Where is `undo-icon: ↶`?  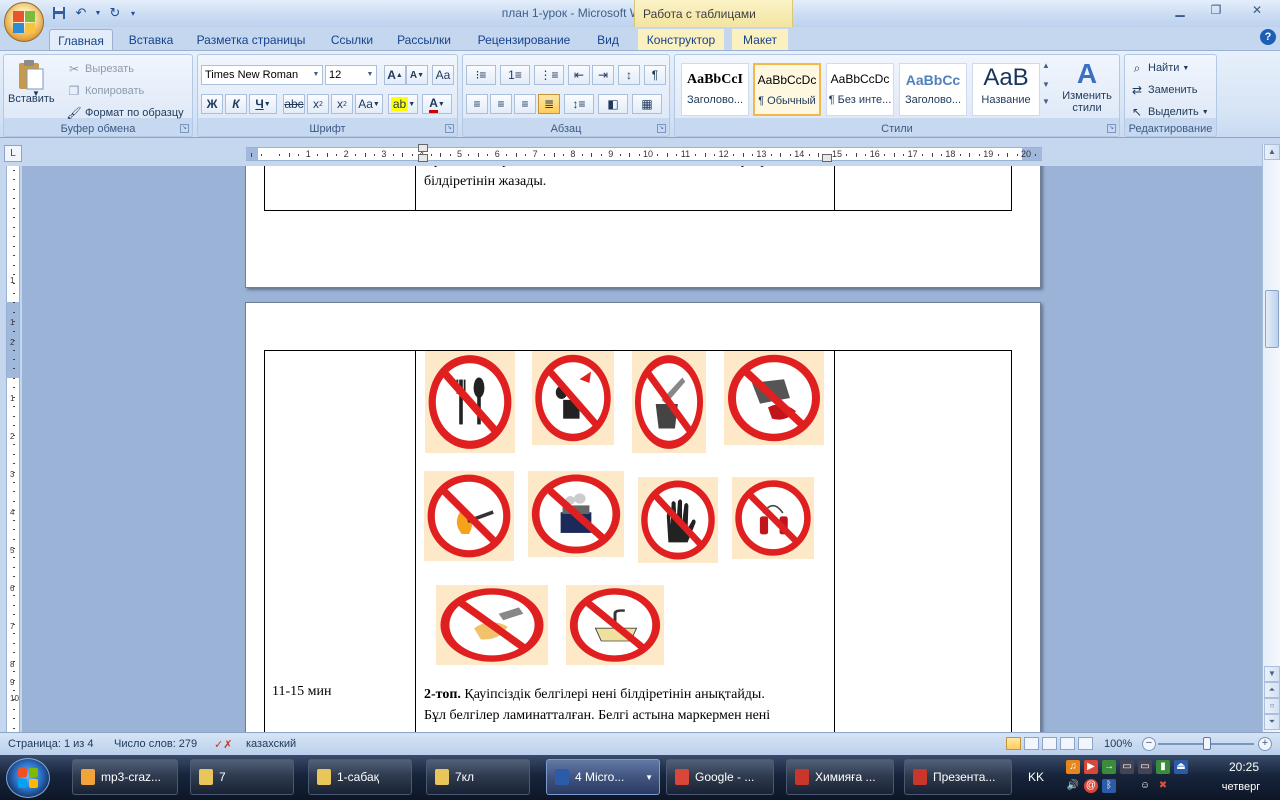 undo-icon: ↶ is located at coordinates (81, 13).